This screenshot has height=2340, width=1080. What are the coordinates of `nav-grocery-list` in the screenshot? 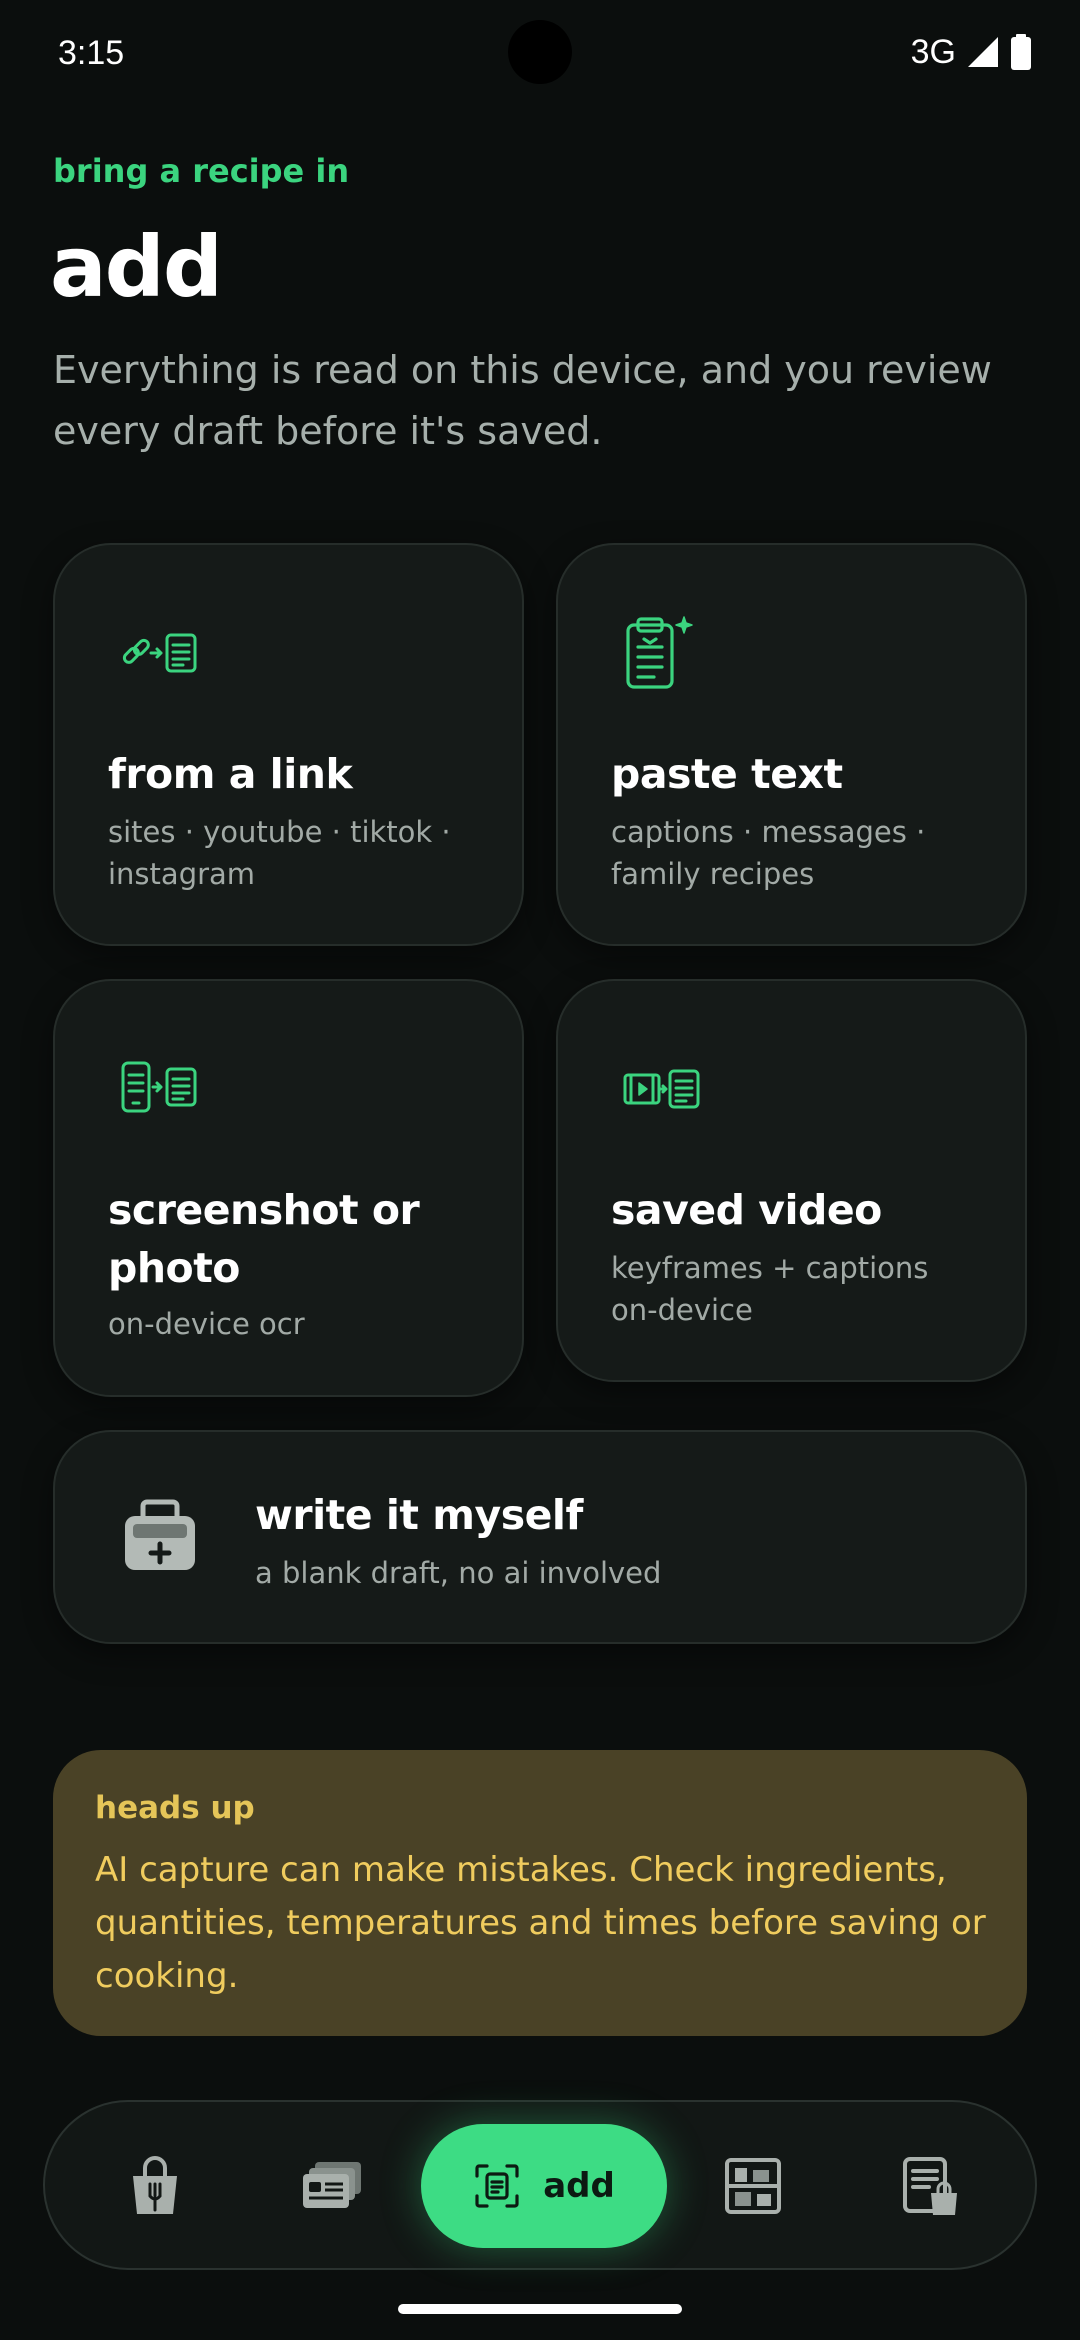 It's located at (931, 2186).